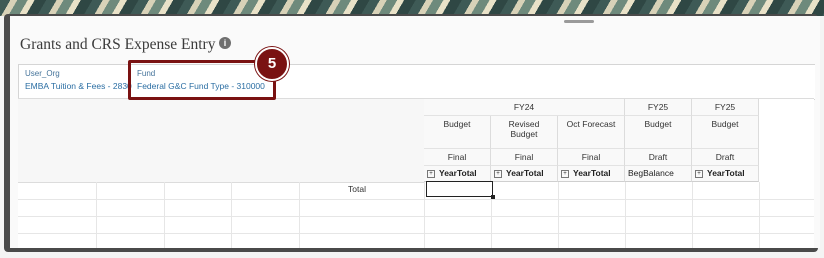 The height and width of the screenshot is (258, 824). I want to click on pov-user-org: User_Org EMBA Tuition & Fees - 2830, so click(80, 80).